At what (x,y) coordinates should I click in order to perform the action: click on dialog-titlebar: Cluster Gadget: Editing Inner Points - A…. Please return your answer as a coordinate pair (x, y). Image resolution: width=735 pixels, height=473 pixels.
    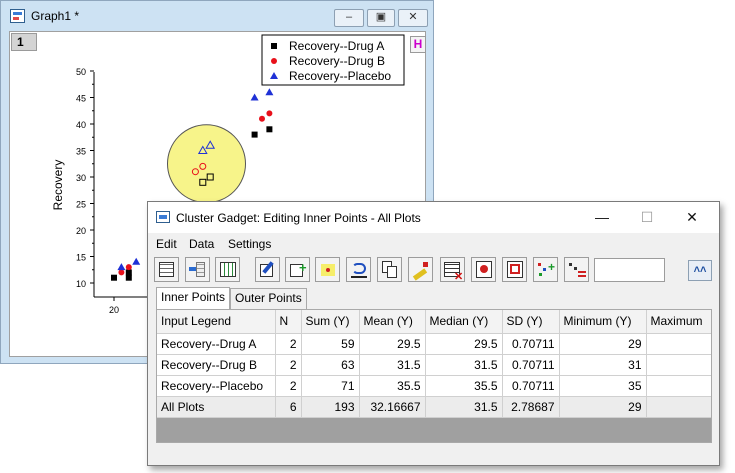
    Looking at the image, I should click on (433, 217).